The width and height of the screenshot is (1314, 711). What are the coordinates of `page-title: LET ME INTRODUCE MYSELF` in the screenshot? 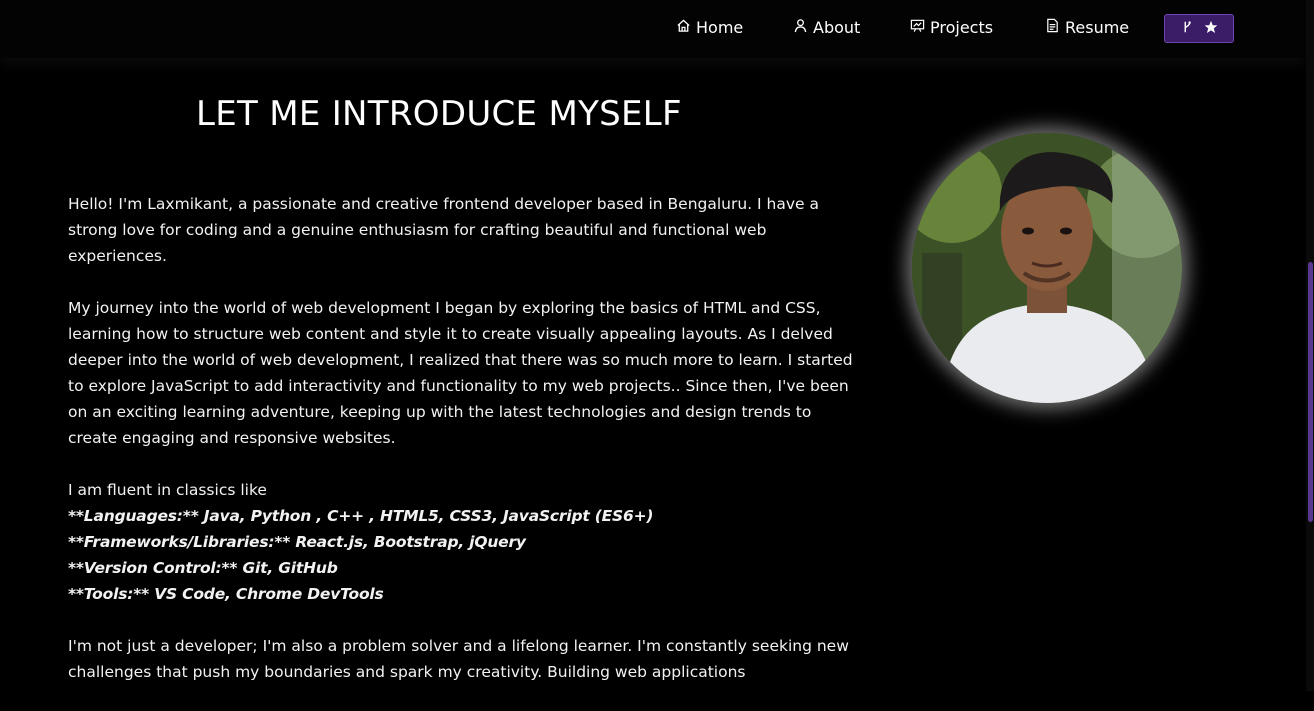 It's located at (439, 114).